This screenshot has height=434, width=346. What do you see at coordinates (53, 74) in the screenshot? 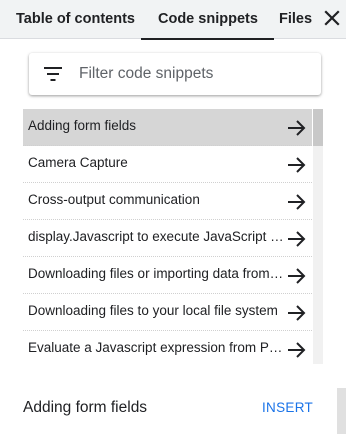
I see `filter-icon` at bounding box center [53, 74].